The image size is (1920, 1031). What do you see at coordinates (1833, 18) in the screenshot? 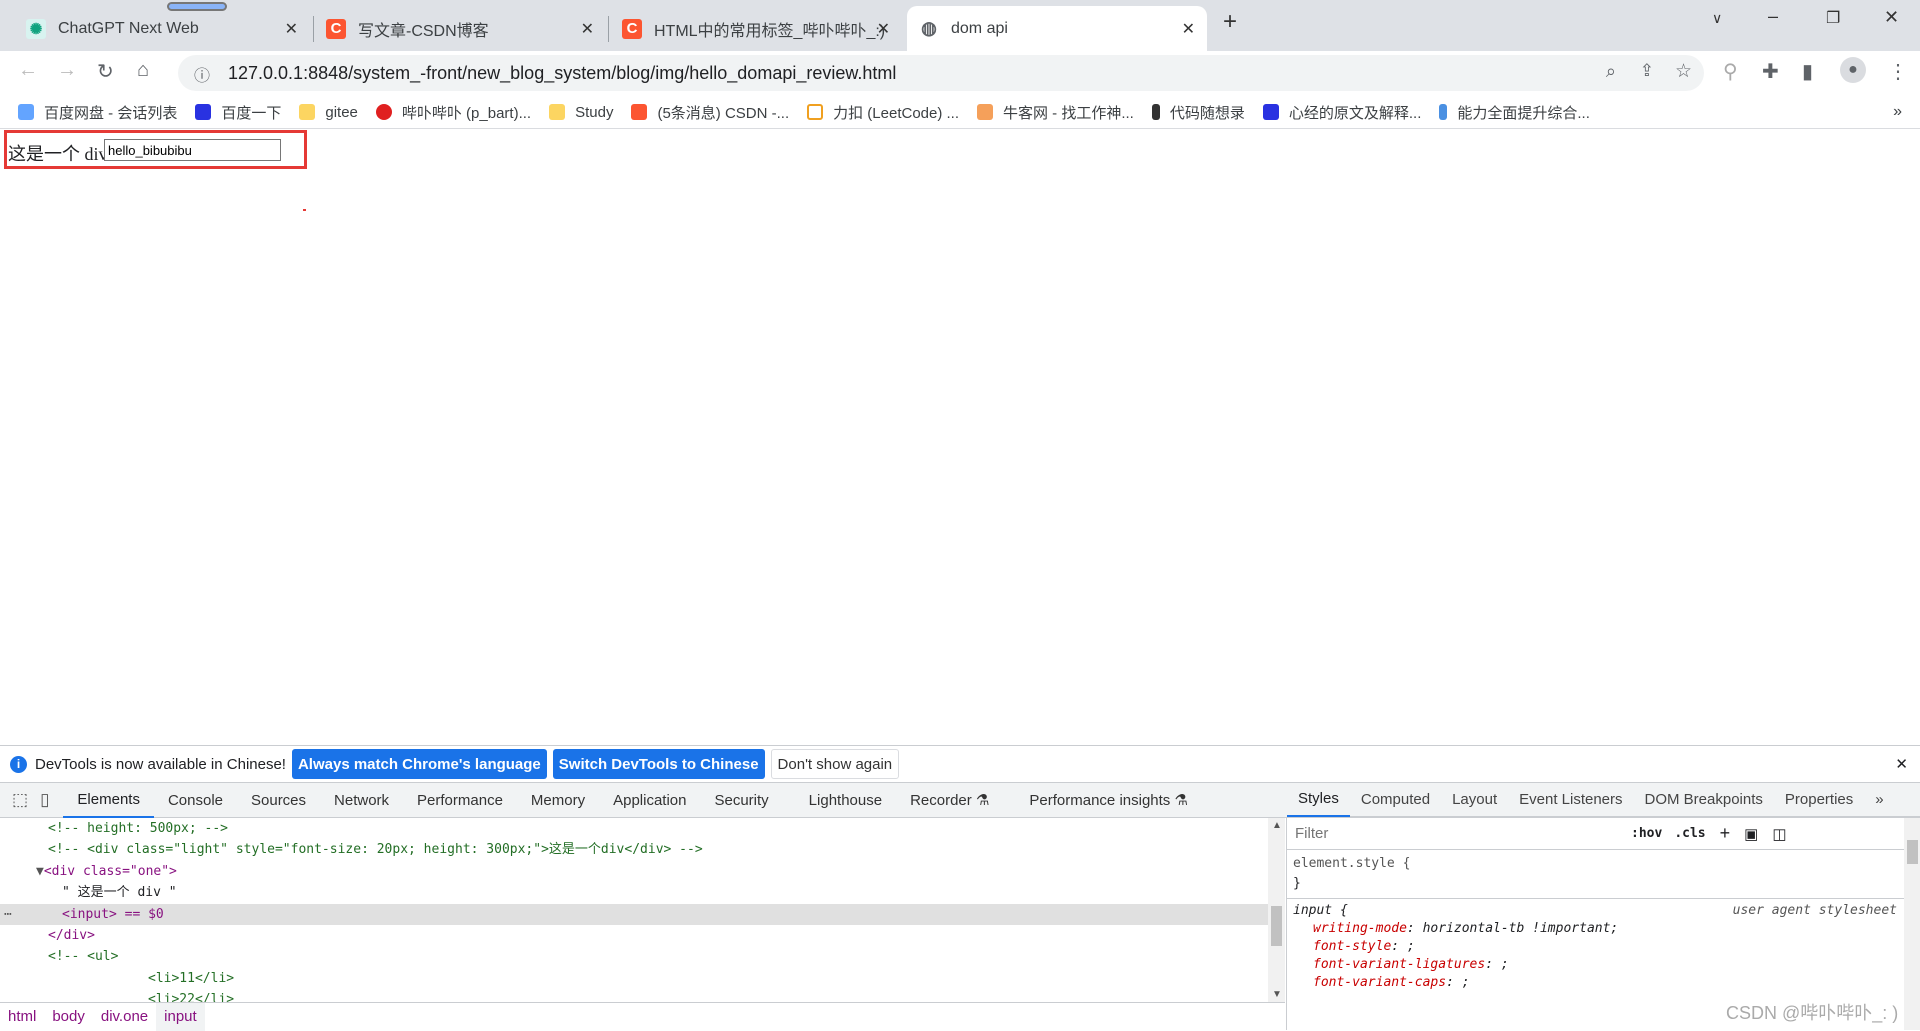
I see `restore-button: ❐` at bounding box center [1833, 18].